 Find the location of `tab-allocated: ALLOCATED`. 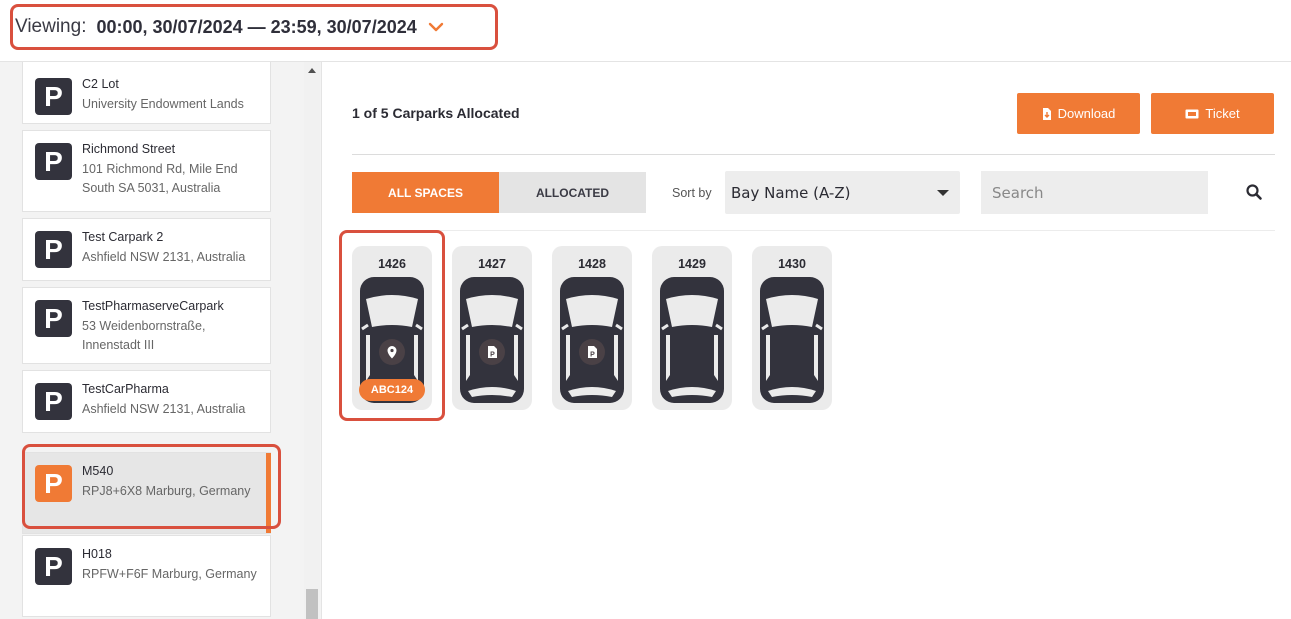

tab-allocated: ALLOCATED is located at coordinates (572, 192).